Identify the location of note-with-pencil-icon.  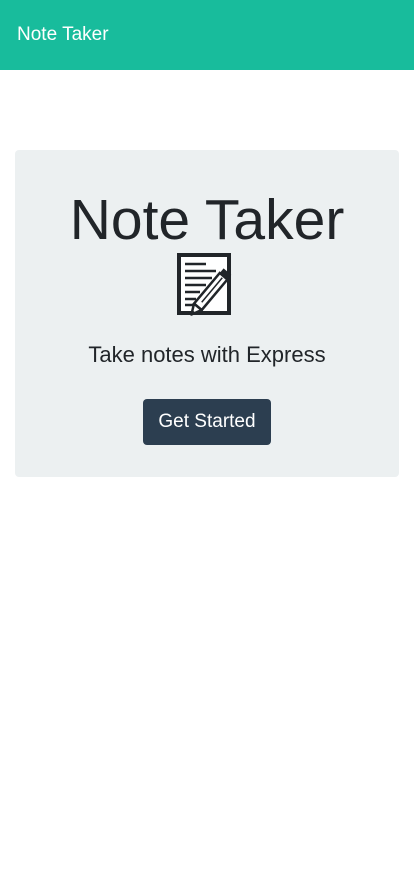
(204, 284).